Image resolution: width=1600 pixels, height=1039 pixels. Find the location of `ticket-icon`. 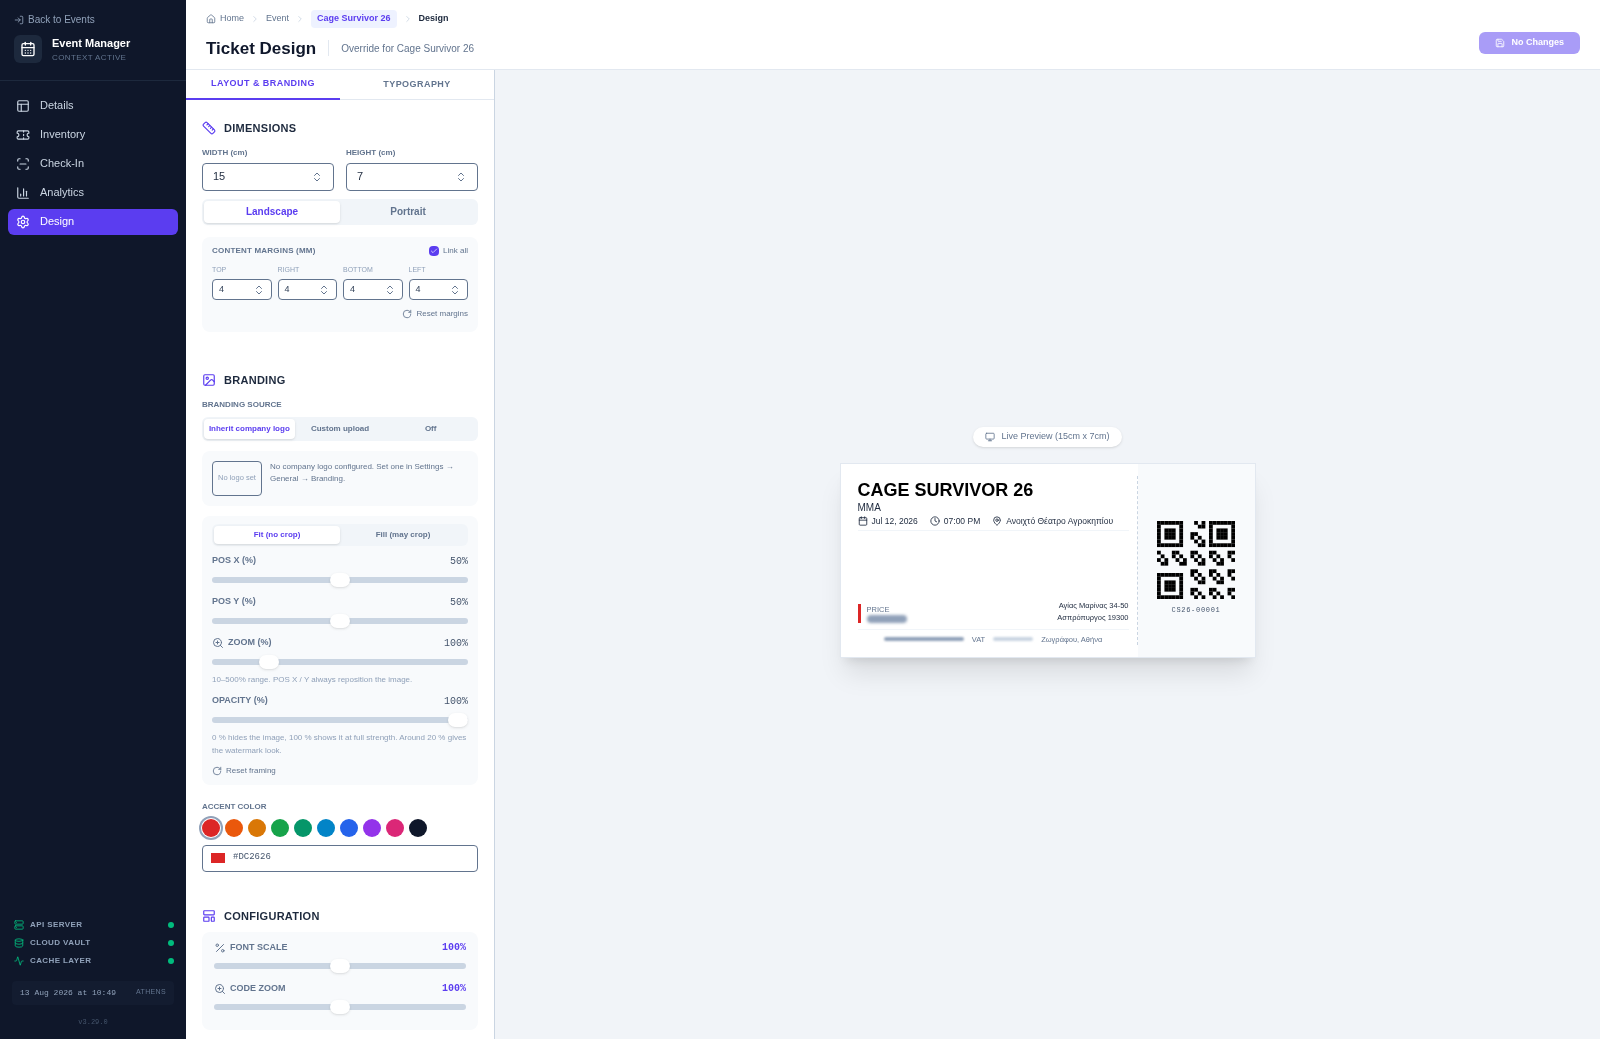

ticket-icon is located at coordinates (23, 134).